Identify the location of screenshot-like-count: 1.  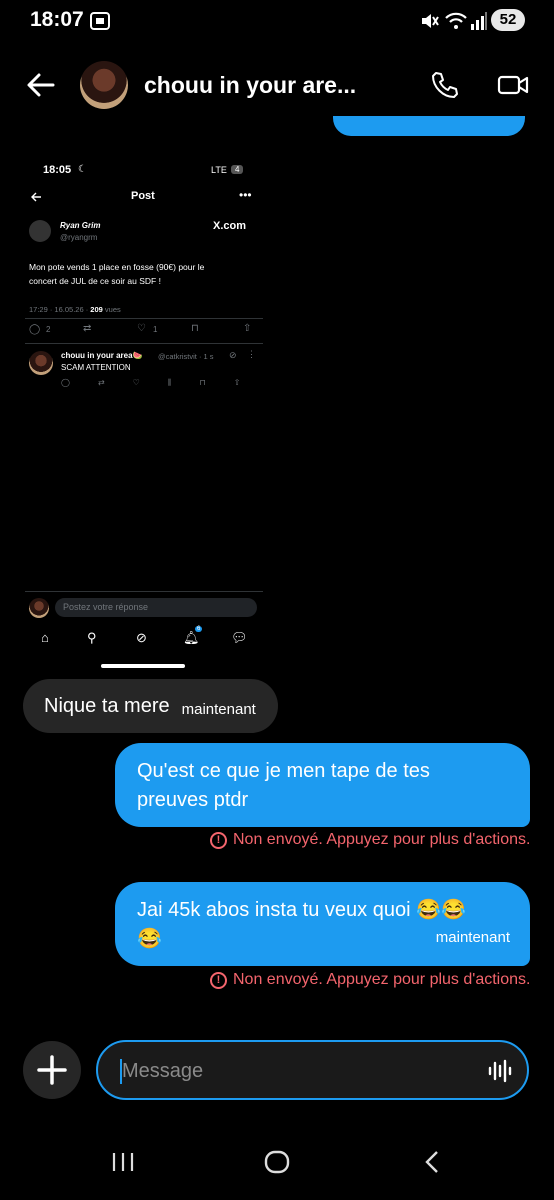
(155, 329).